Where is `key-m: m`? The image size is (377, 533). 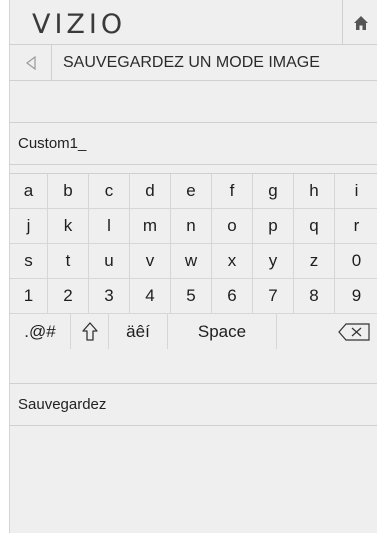 key-m: m is located at coordinates (150, 226).